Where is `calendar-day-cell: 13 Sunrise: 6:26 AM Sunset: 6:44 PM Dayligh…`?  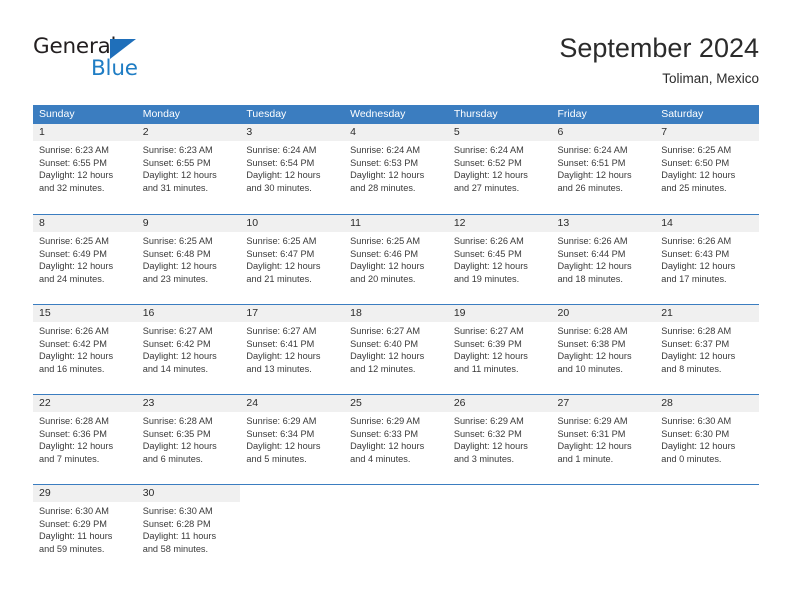
calendar-day-cell: 13 Sunrise: 6:26 AM Sunset: 6:44 PM Dayligh… is located at coordinates (603, 259).